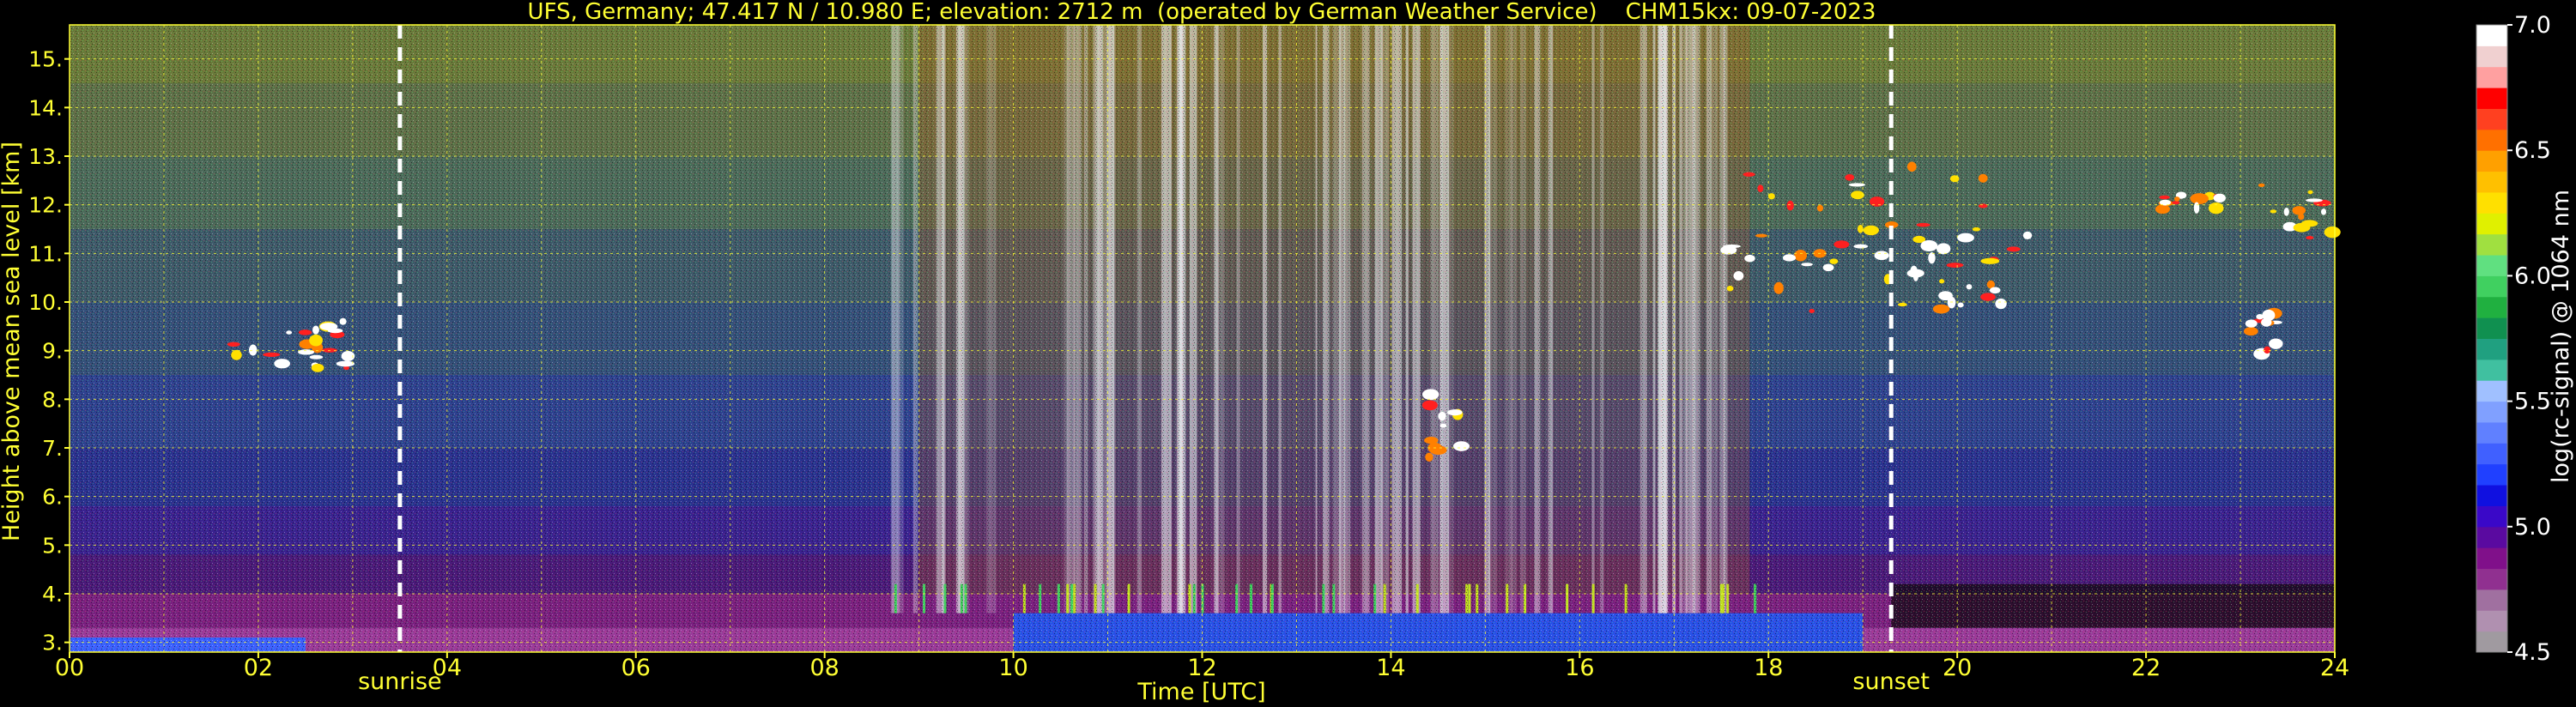 Image resolution: width=2576 pixels, height=707 pixels. What do you see at coordinates (2532, 26) in the screenshot?
I see `colorbar-tick-label: 7.0` at bounding box center [2532, 26].